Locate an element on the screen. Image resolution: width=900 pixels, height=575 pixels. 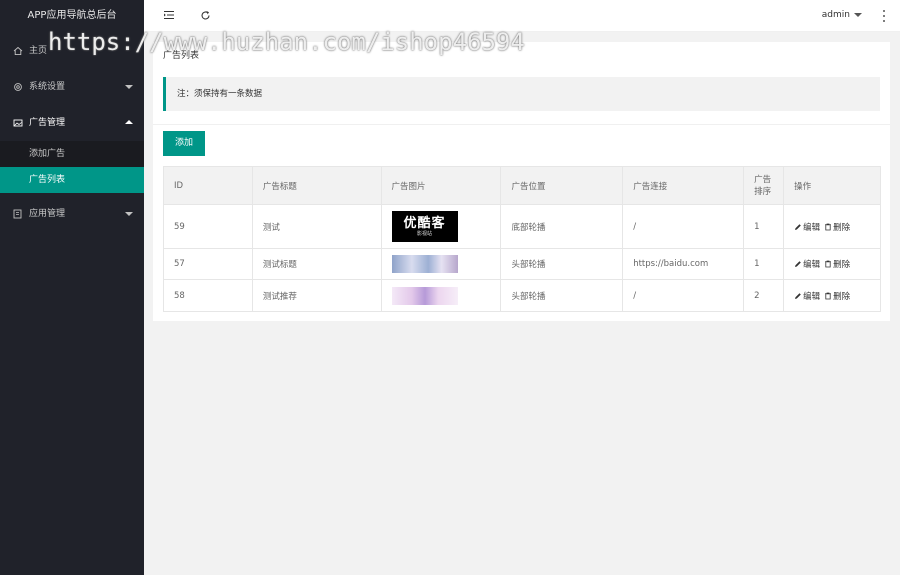
cell-sort: 2 is located at coordinates (764, 295).